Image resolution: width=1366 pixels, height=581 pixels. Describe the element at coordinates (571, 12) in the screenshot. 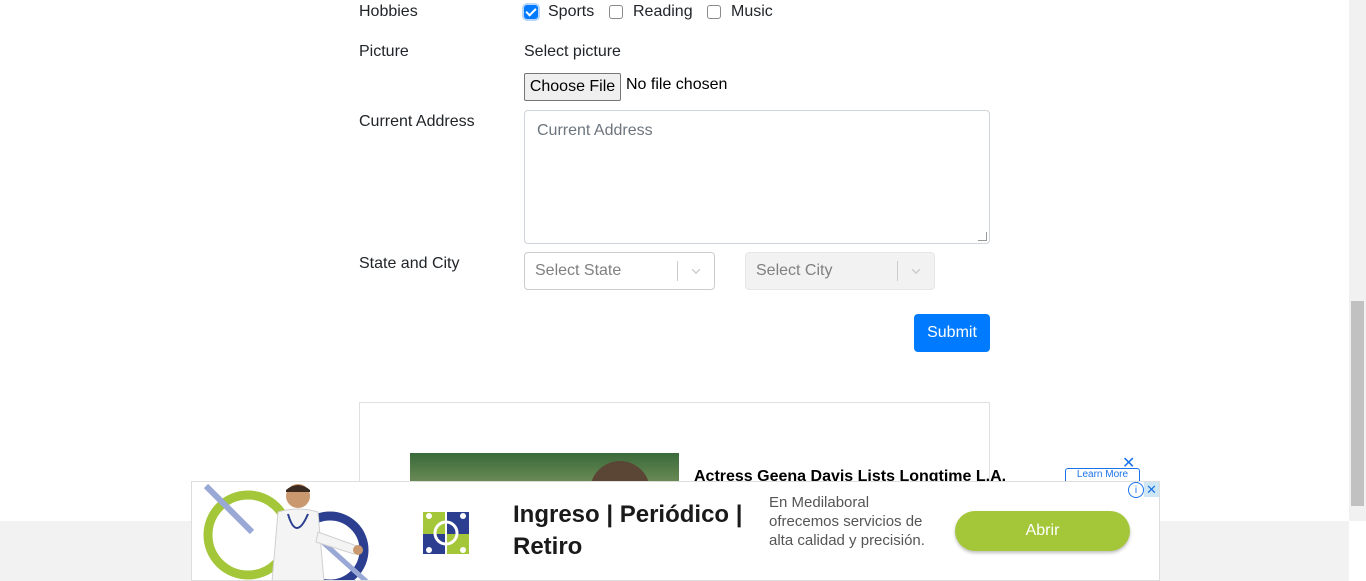

I see `sports-label: Sports` at that location.